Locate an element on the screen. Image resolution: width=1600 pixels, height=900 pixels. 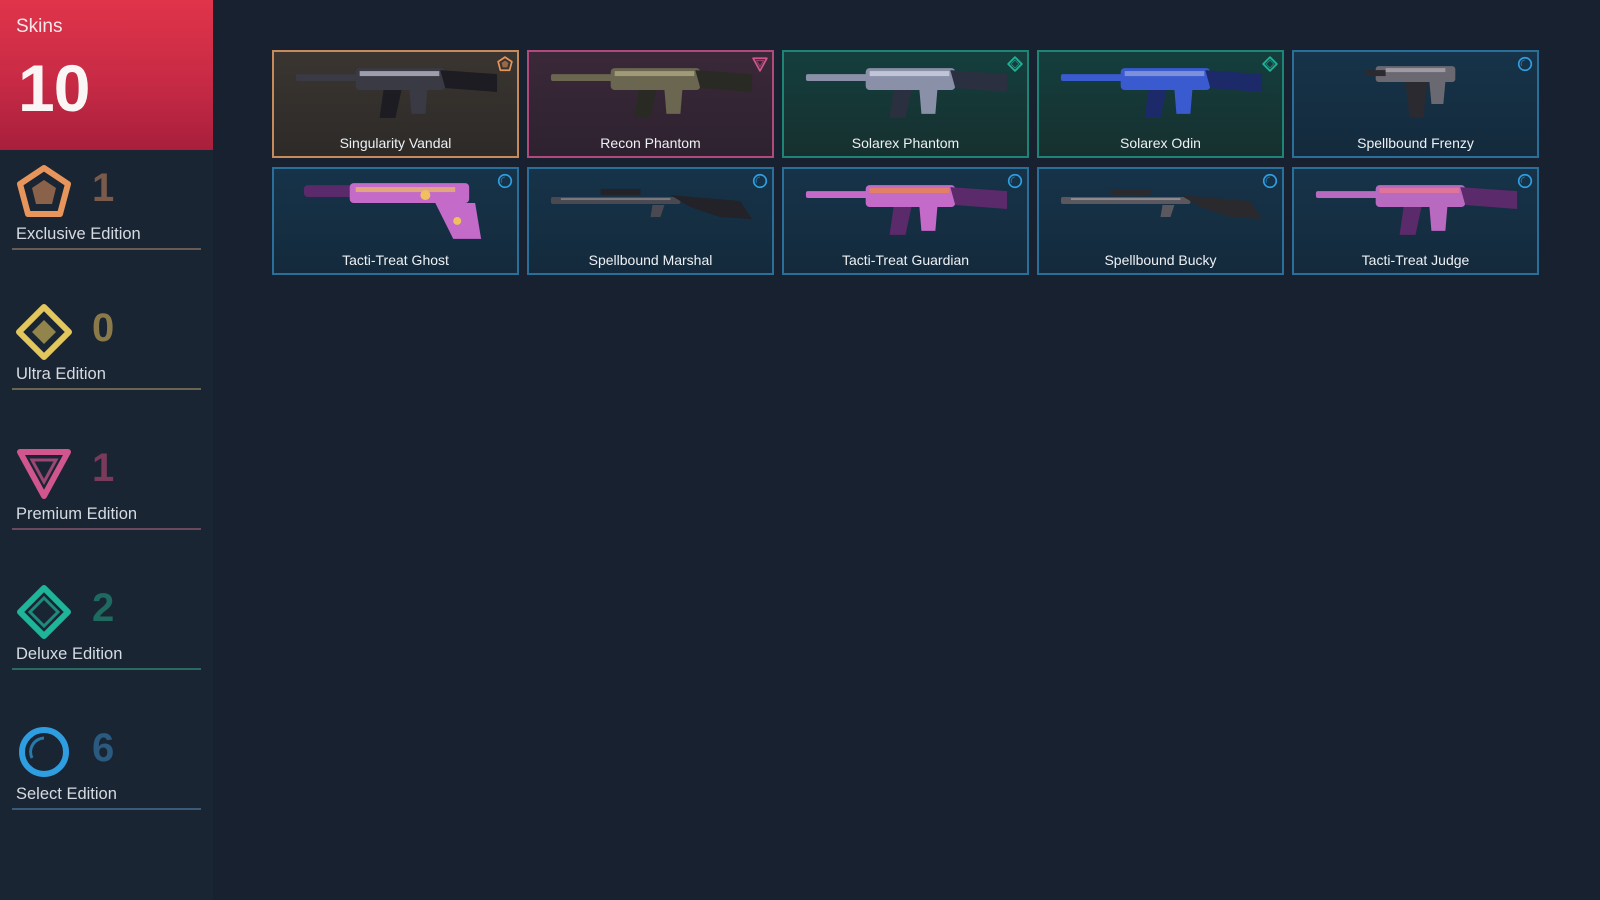
tier-premium: 1 Premium Edition is located at coordinates (106, 480).